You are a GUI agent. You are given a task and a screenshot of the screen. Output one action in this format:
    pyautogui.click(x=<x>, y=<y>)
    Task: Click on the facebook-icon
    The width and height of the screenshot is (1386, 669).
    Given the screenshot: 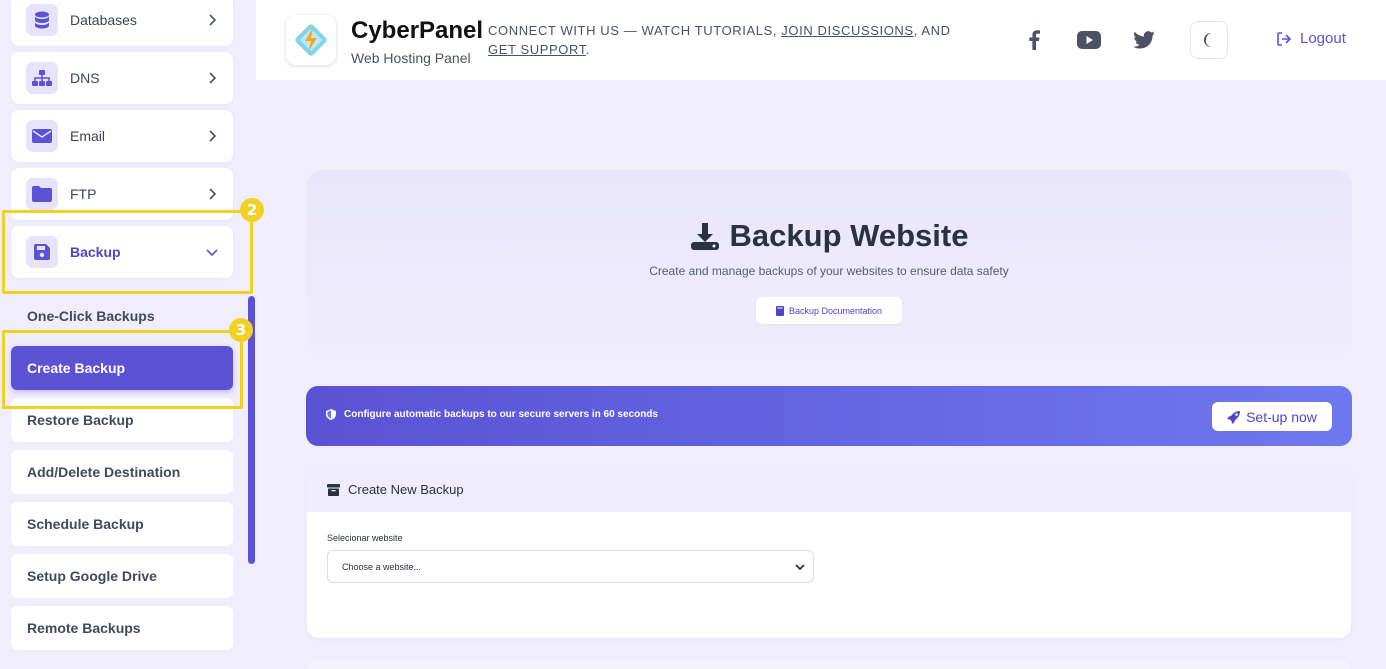 What is the action you would take?
    pyautogui.click(x=1034, y=40)
    